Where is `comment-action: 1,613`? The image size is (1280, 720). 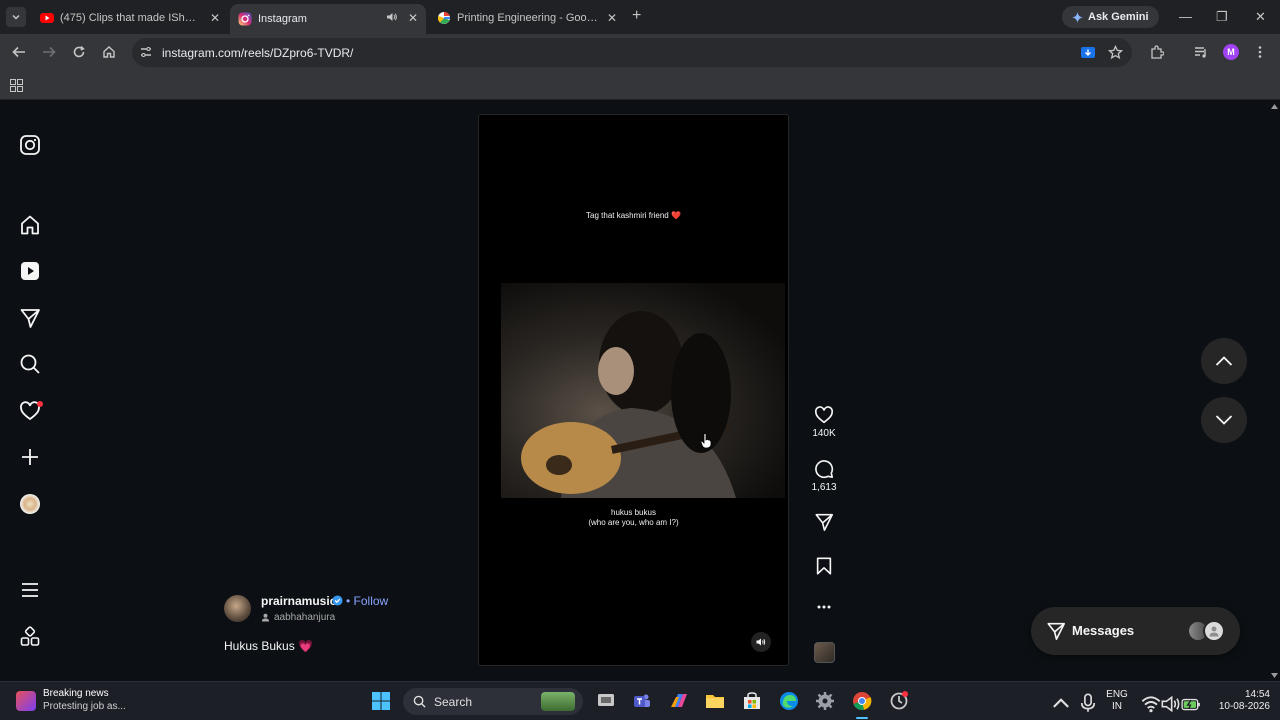 comment-action: 1,613 is located at coordinates (824, 476).